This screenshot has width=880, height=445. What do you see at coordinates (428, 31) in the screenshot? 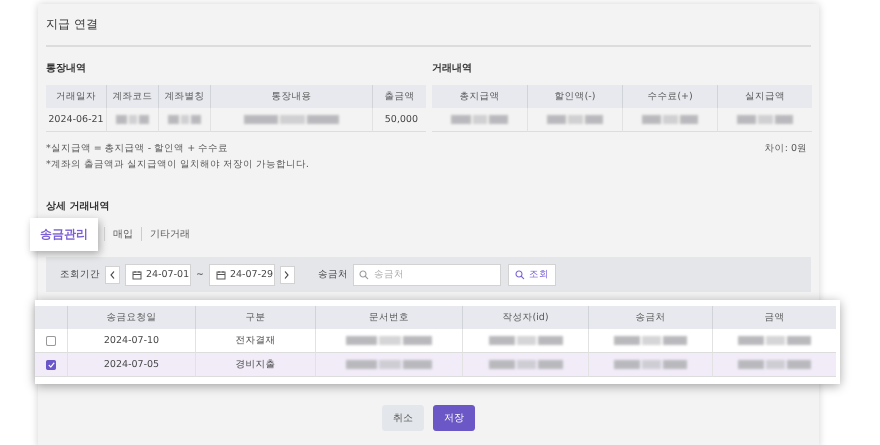
I see `dialog-title: 지급 연결` at bounding box center [428, 31].